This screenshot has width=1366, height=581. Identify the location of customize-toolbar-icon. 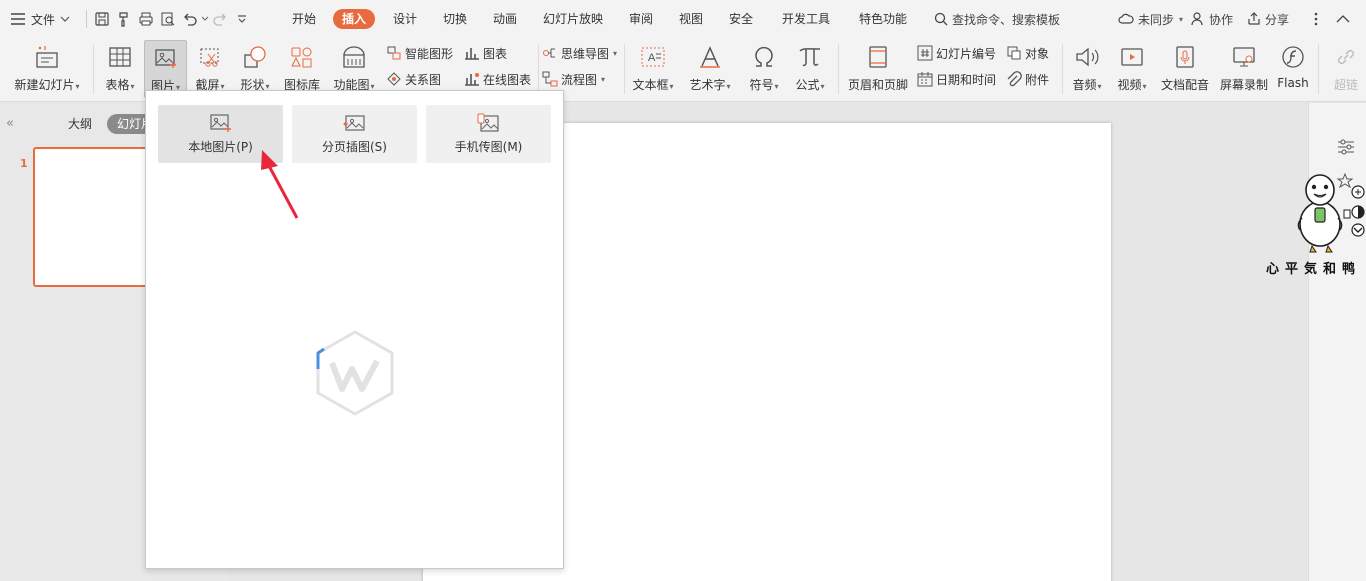
(242, 19).